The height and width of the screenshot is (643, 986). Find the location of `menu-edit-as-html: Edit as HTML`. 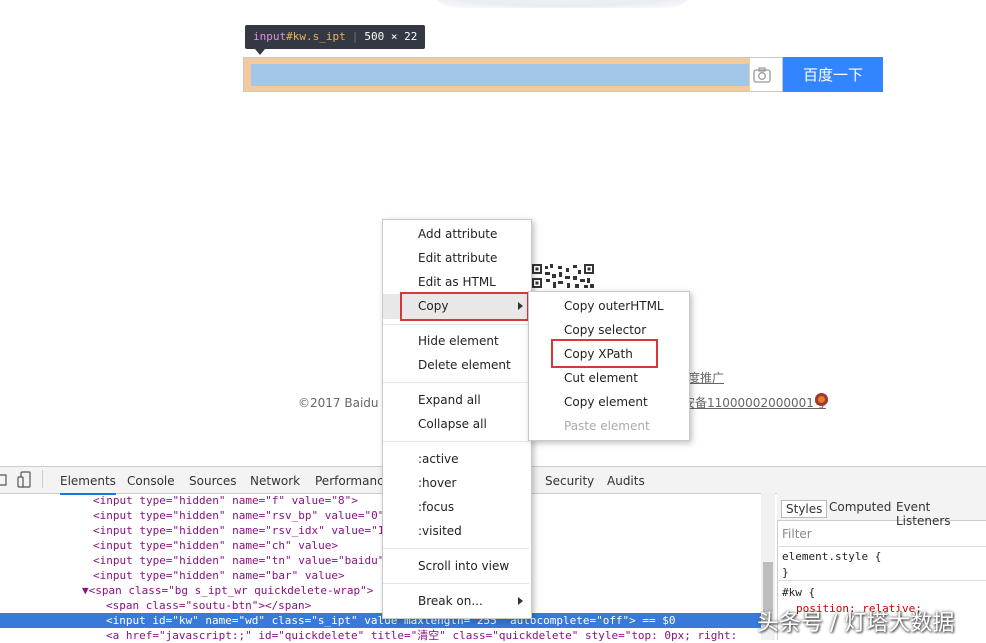

menu-edit-as-html: Edit as HTML is located at coordinates (457, 282).